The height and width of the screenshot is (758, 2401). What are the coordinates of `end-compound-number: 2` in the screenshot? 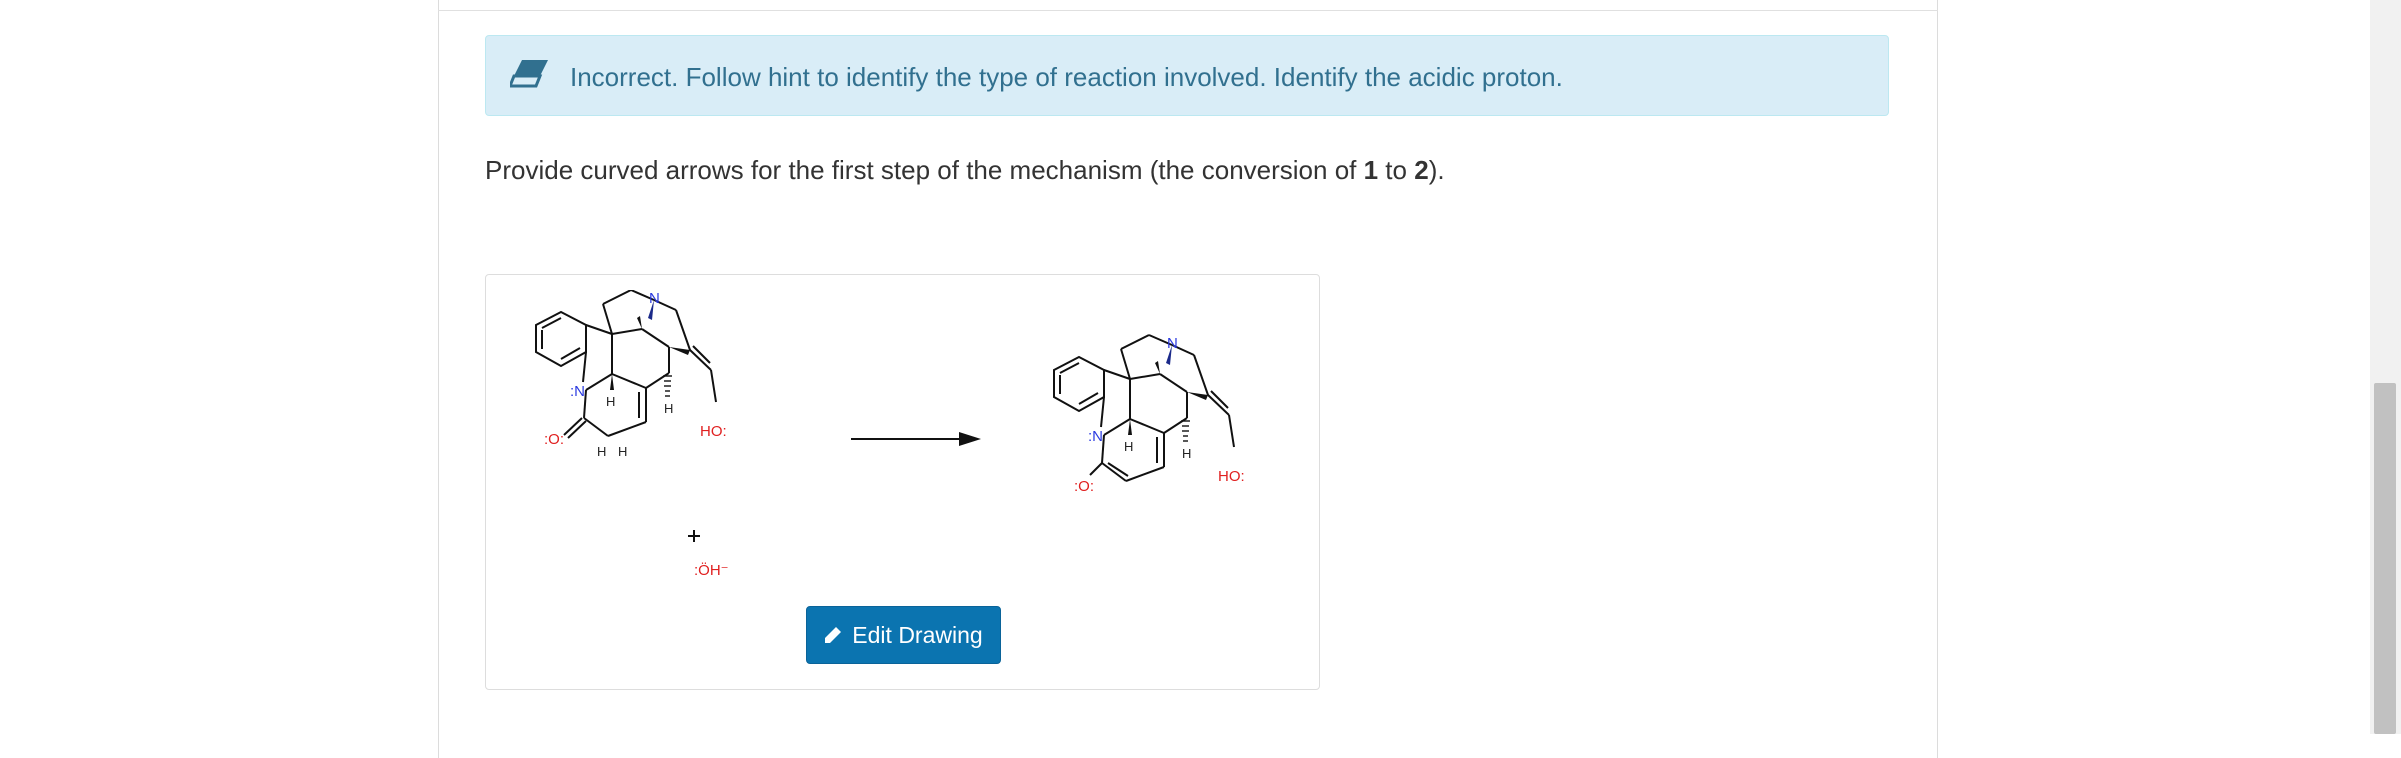 It's located at (1421, 170).